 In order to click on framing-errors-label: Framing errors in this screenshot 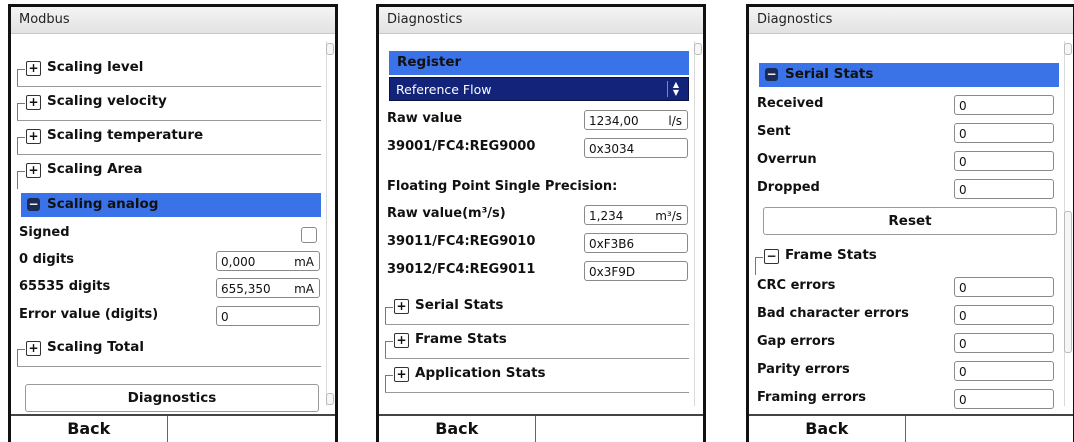, I will do `click(812, 397)`.